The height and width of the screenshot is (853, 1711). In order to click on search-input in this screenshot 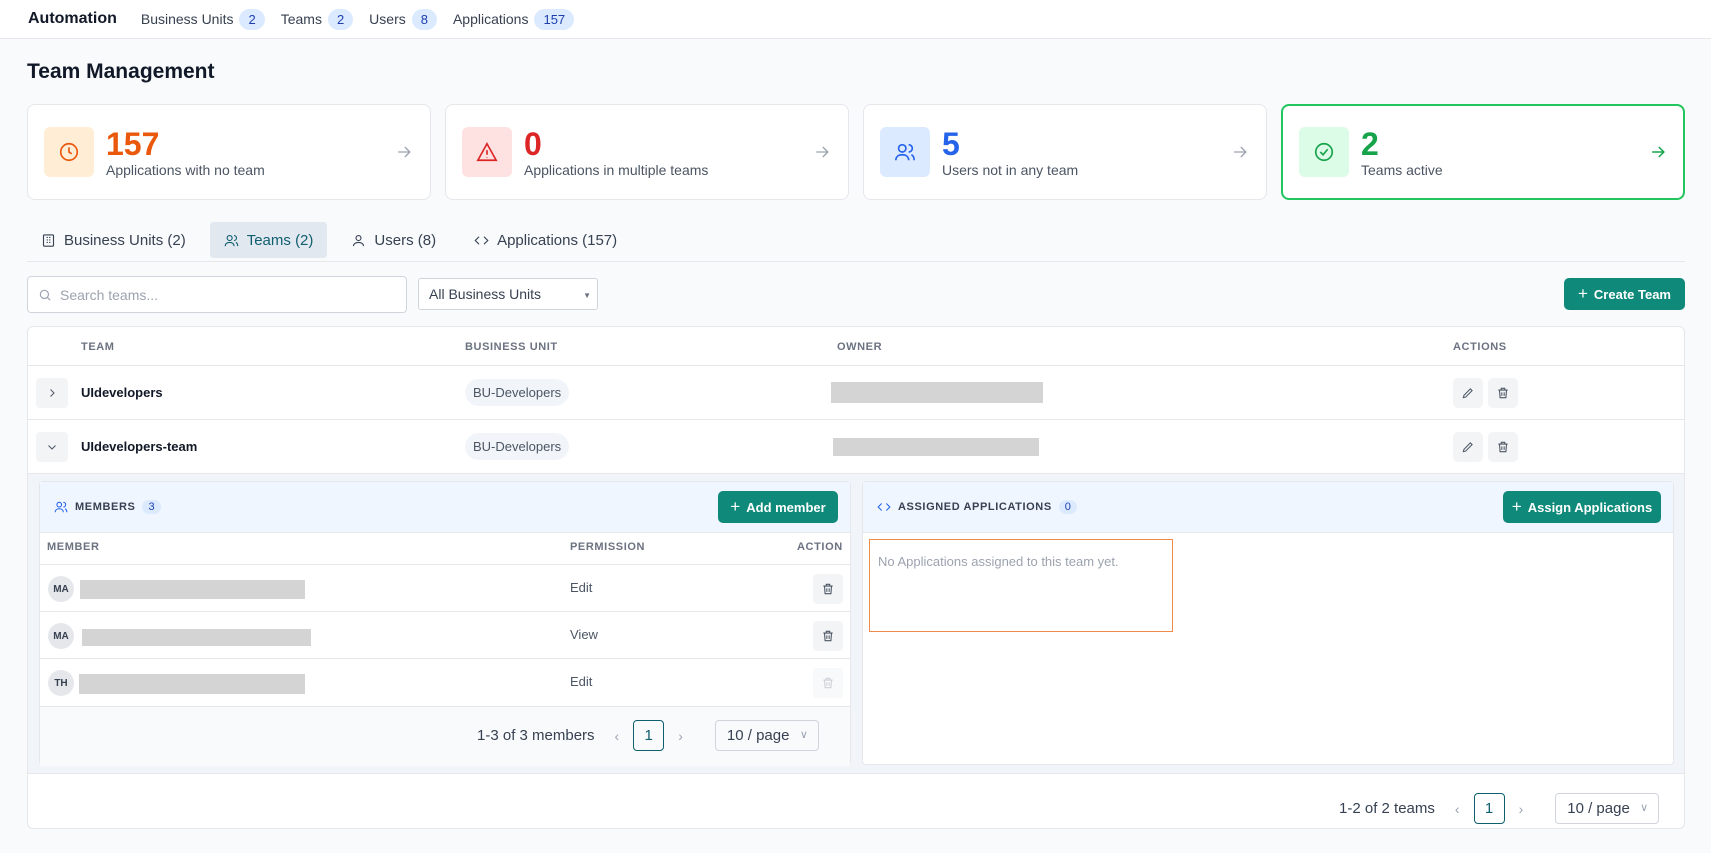, I will do `click(220, 294)`.